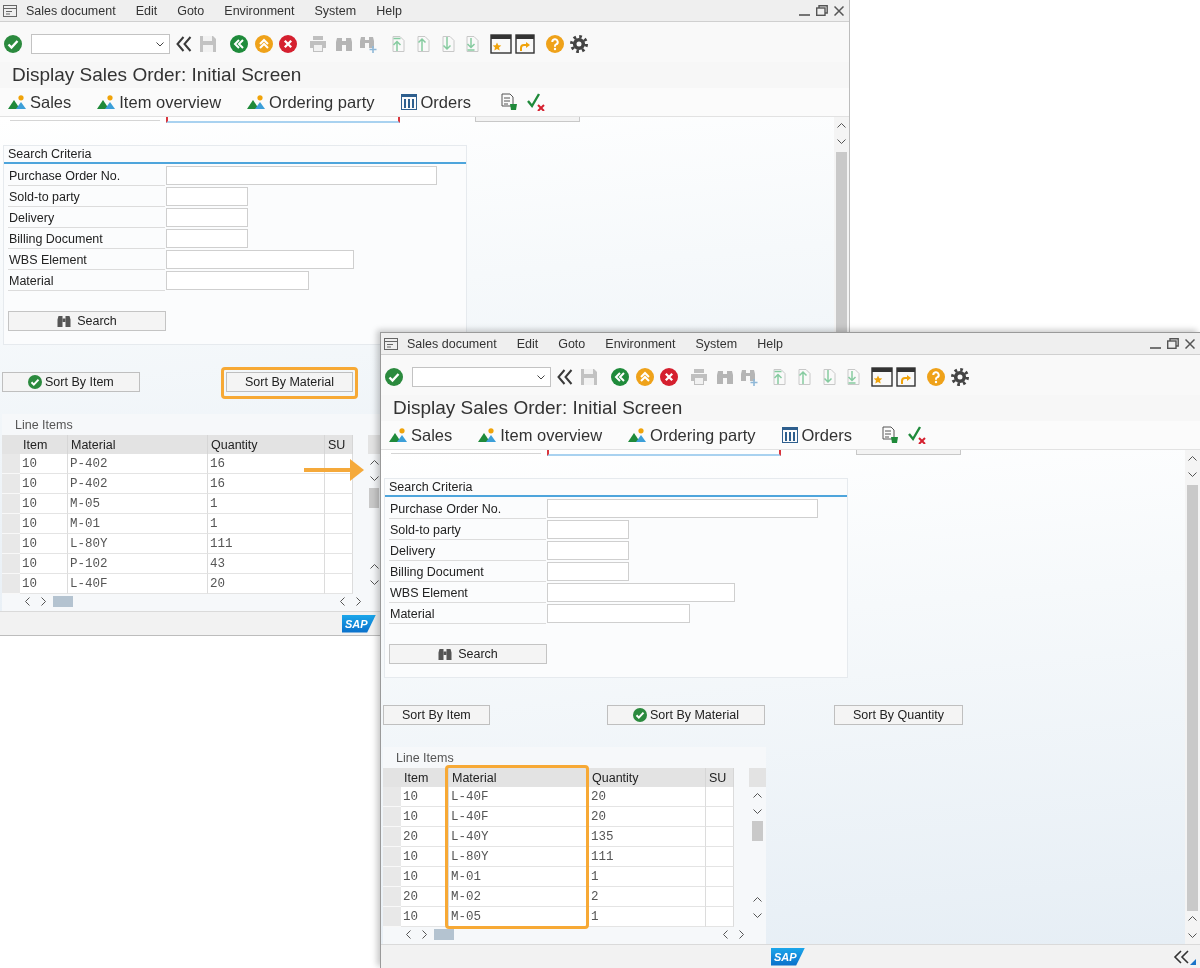  I want to click on caret-icon, so click(541, 377).